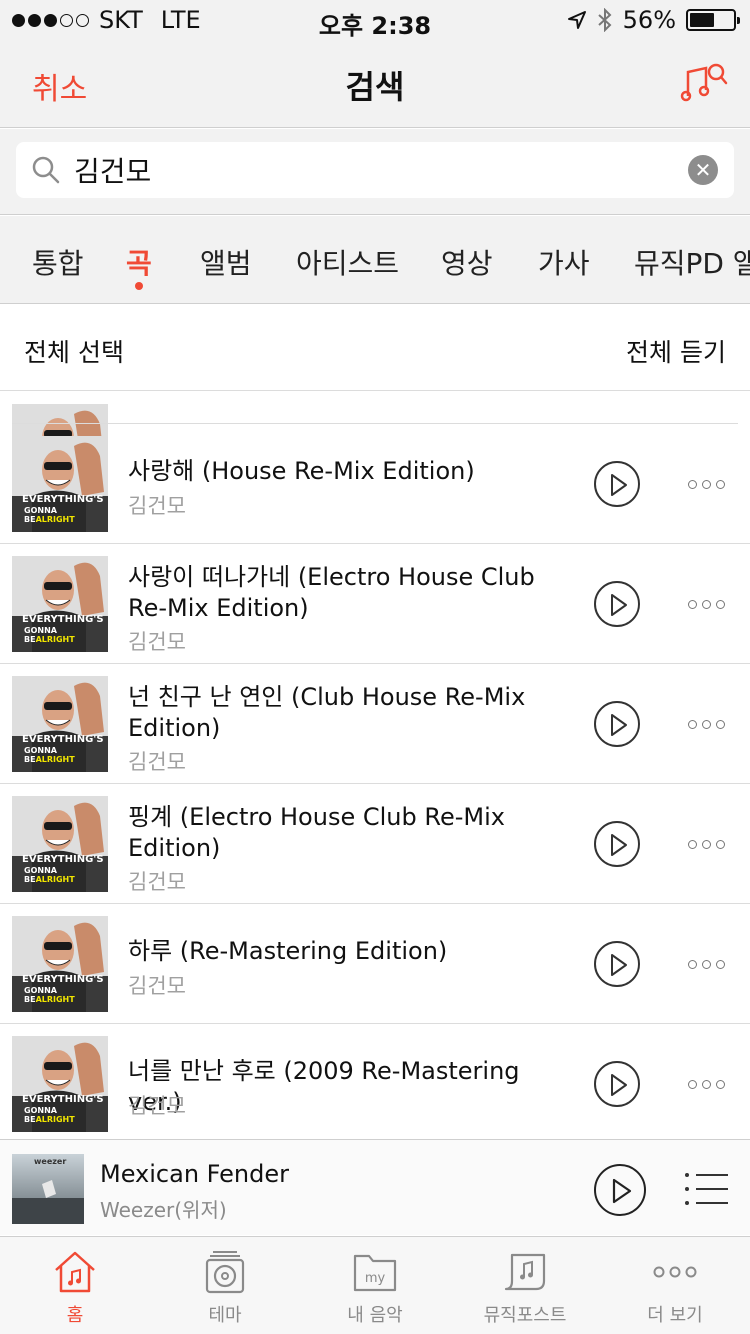  What do you see at coordinates (576, 20) in the screenshot?
I see `location-arrow-icon` at bounding box center [576, 20].